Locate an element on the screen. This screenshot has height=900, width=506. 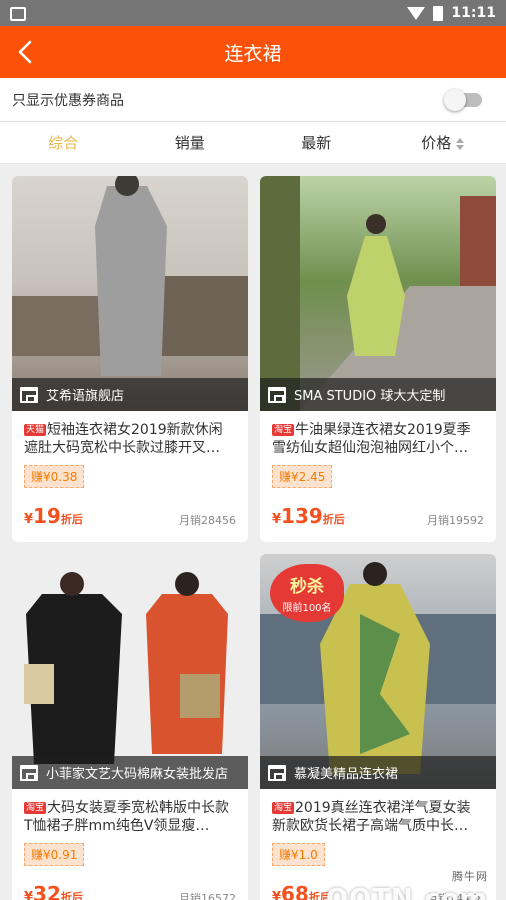
wifi-icon is located at coordinates (416, 13).